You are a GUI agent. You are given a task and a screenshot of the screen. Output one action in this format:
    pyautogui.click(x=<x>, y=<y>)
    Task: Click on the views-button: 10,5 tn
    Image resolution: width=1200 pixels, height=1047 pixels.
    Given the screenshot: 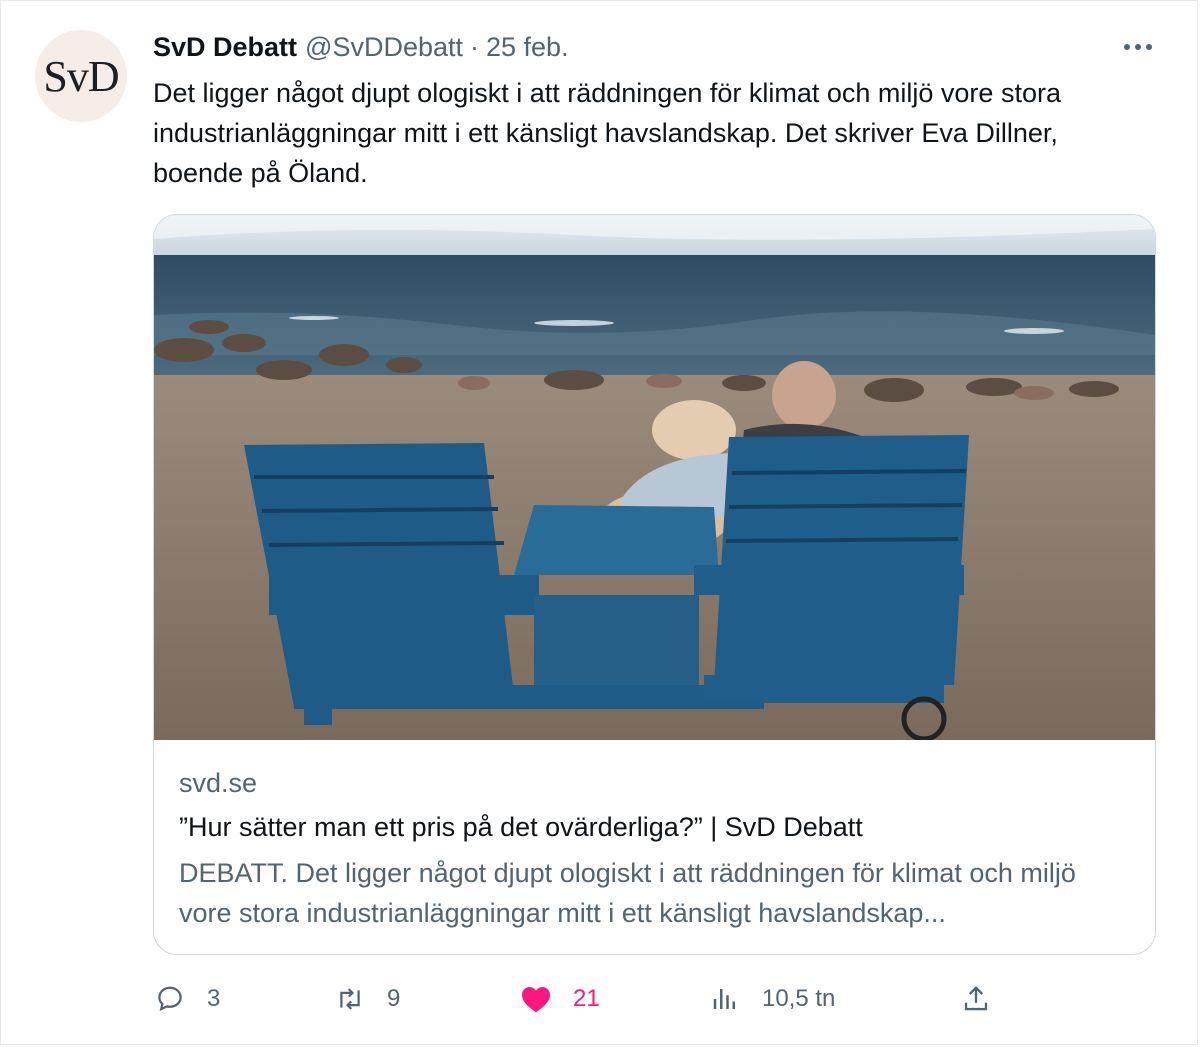 What is the action you would take?
    pyautogui.click(x=771, y=999)
    